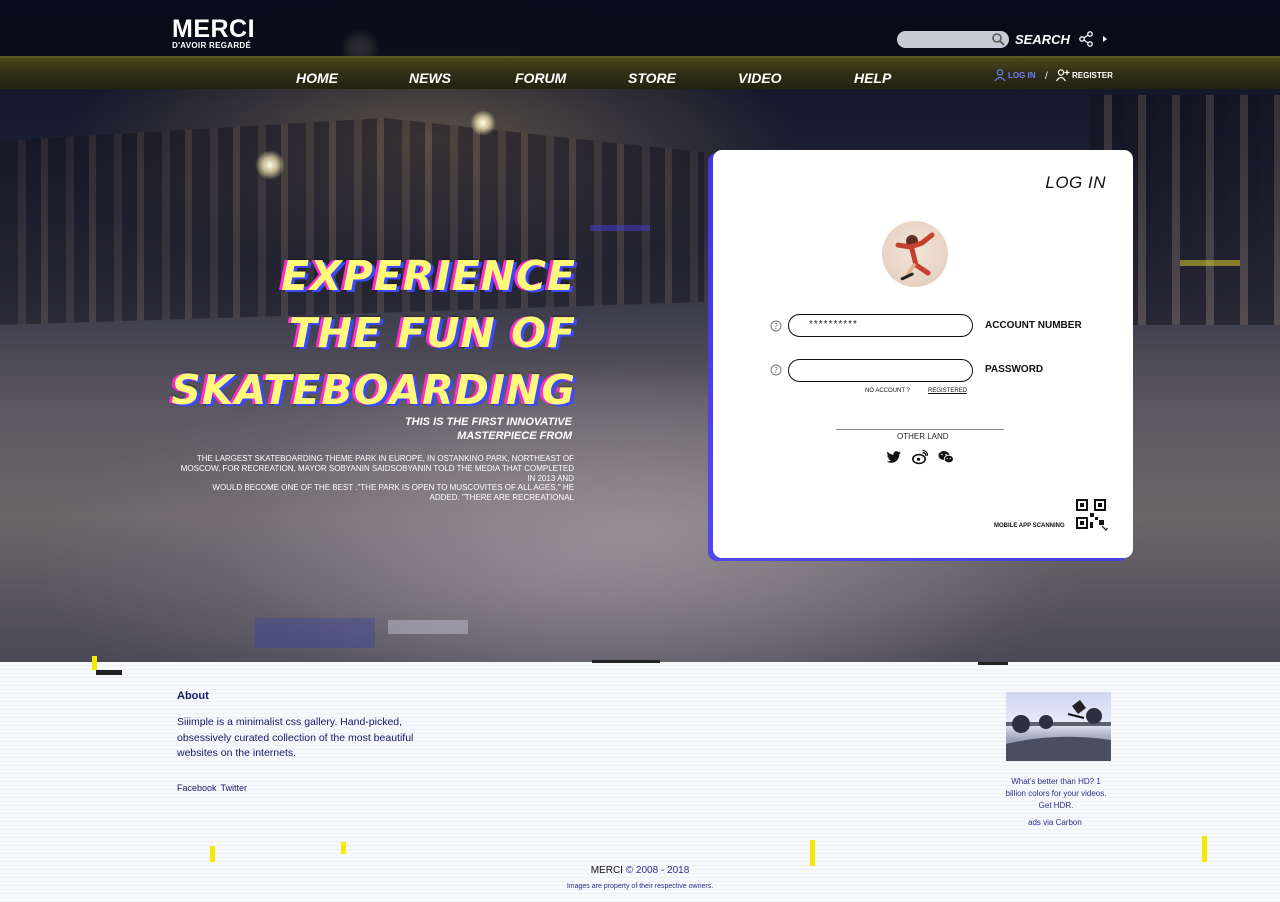 The height and width of the screenshot is (902, 1280). I want to click on search-button: SEARCH, so click(1042, 39).